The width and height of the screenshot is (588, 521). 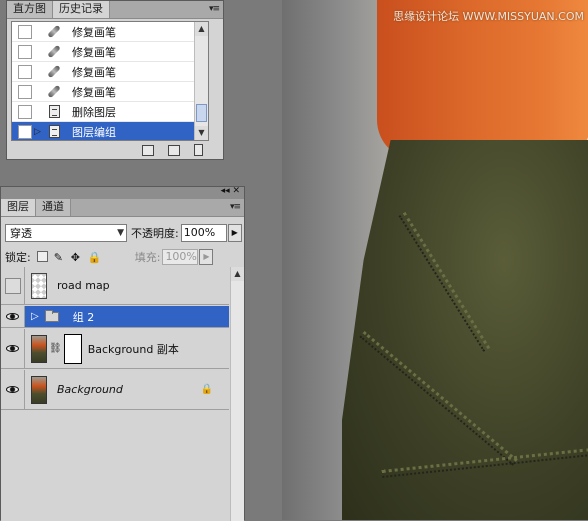 What do you see at coordinates (122, 257) in the screenshot?
I see `lock-row: 锁定: ✎ ✥ 🔒 填充: 100% ▶` at bounding box center [122, 257].